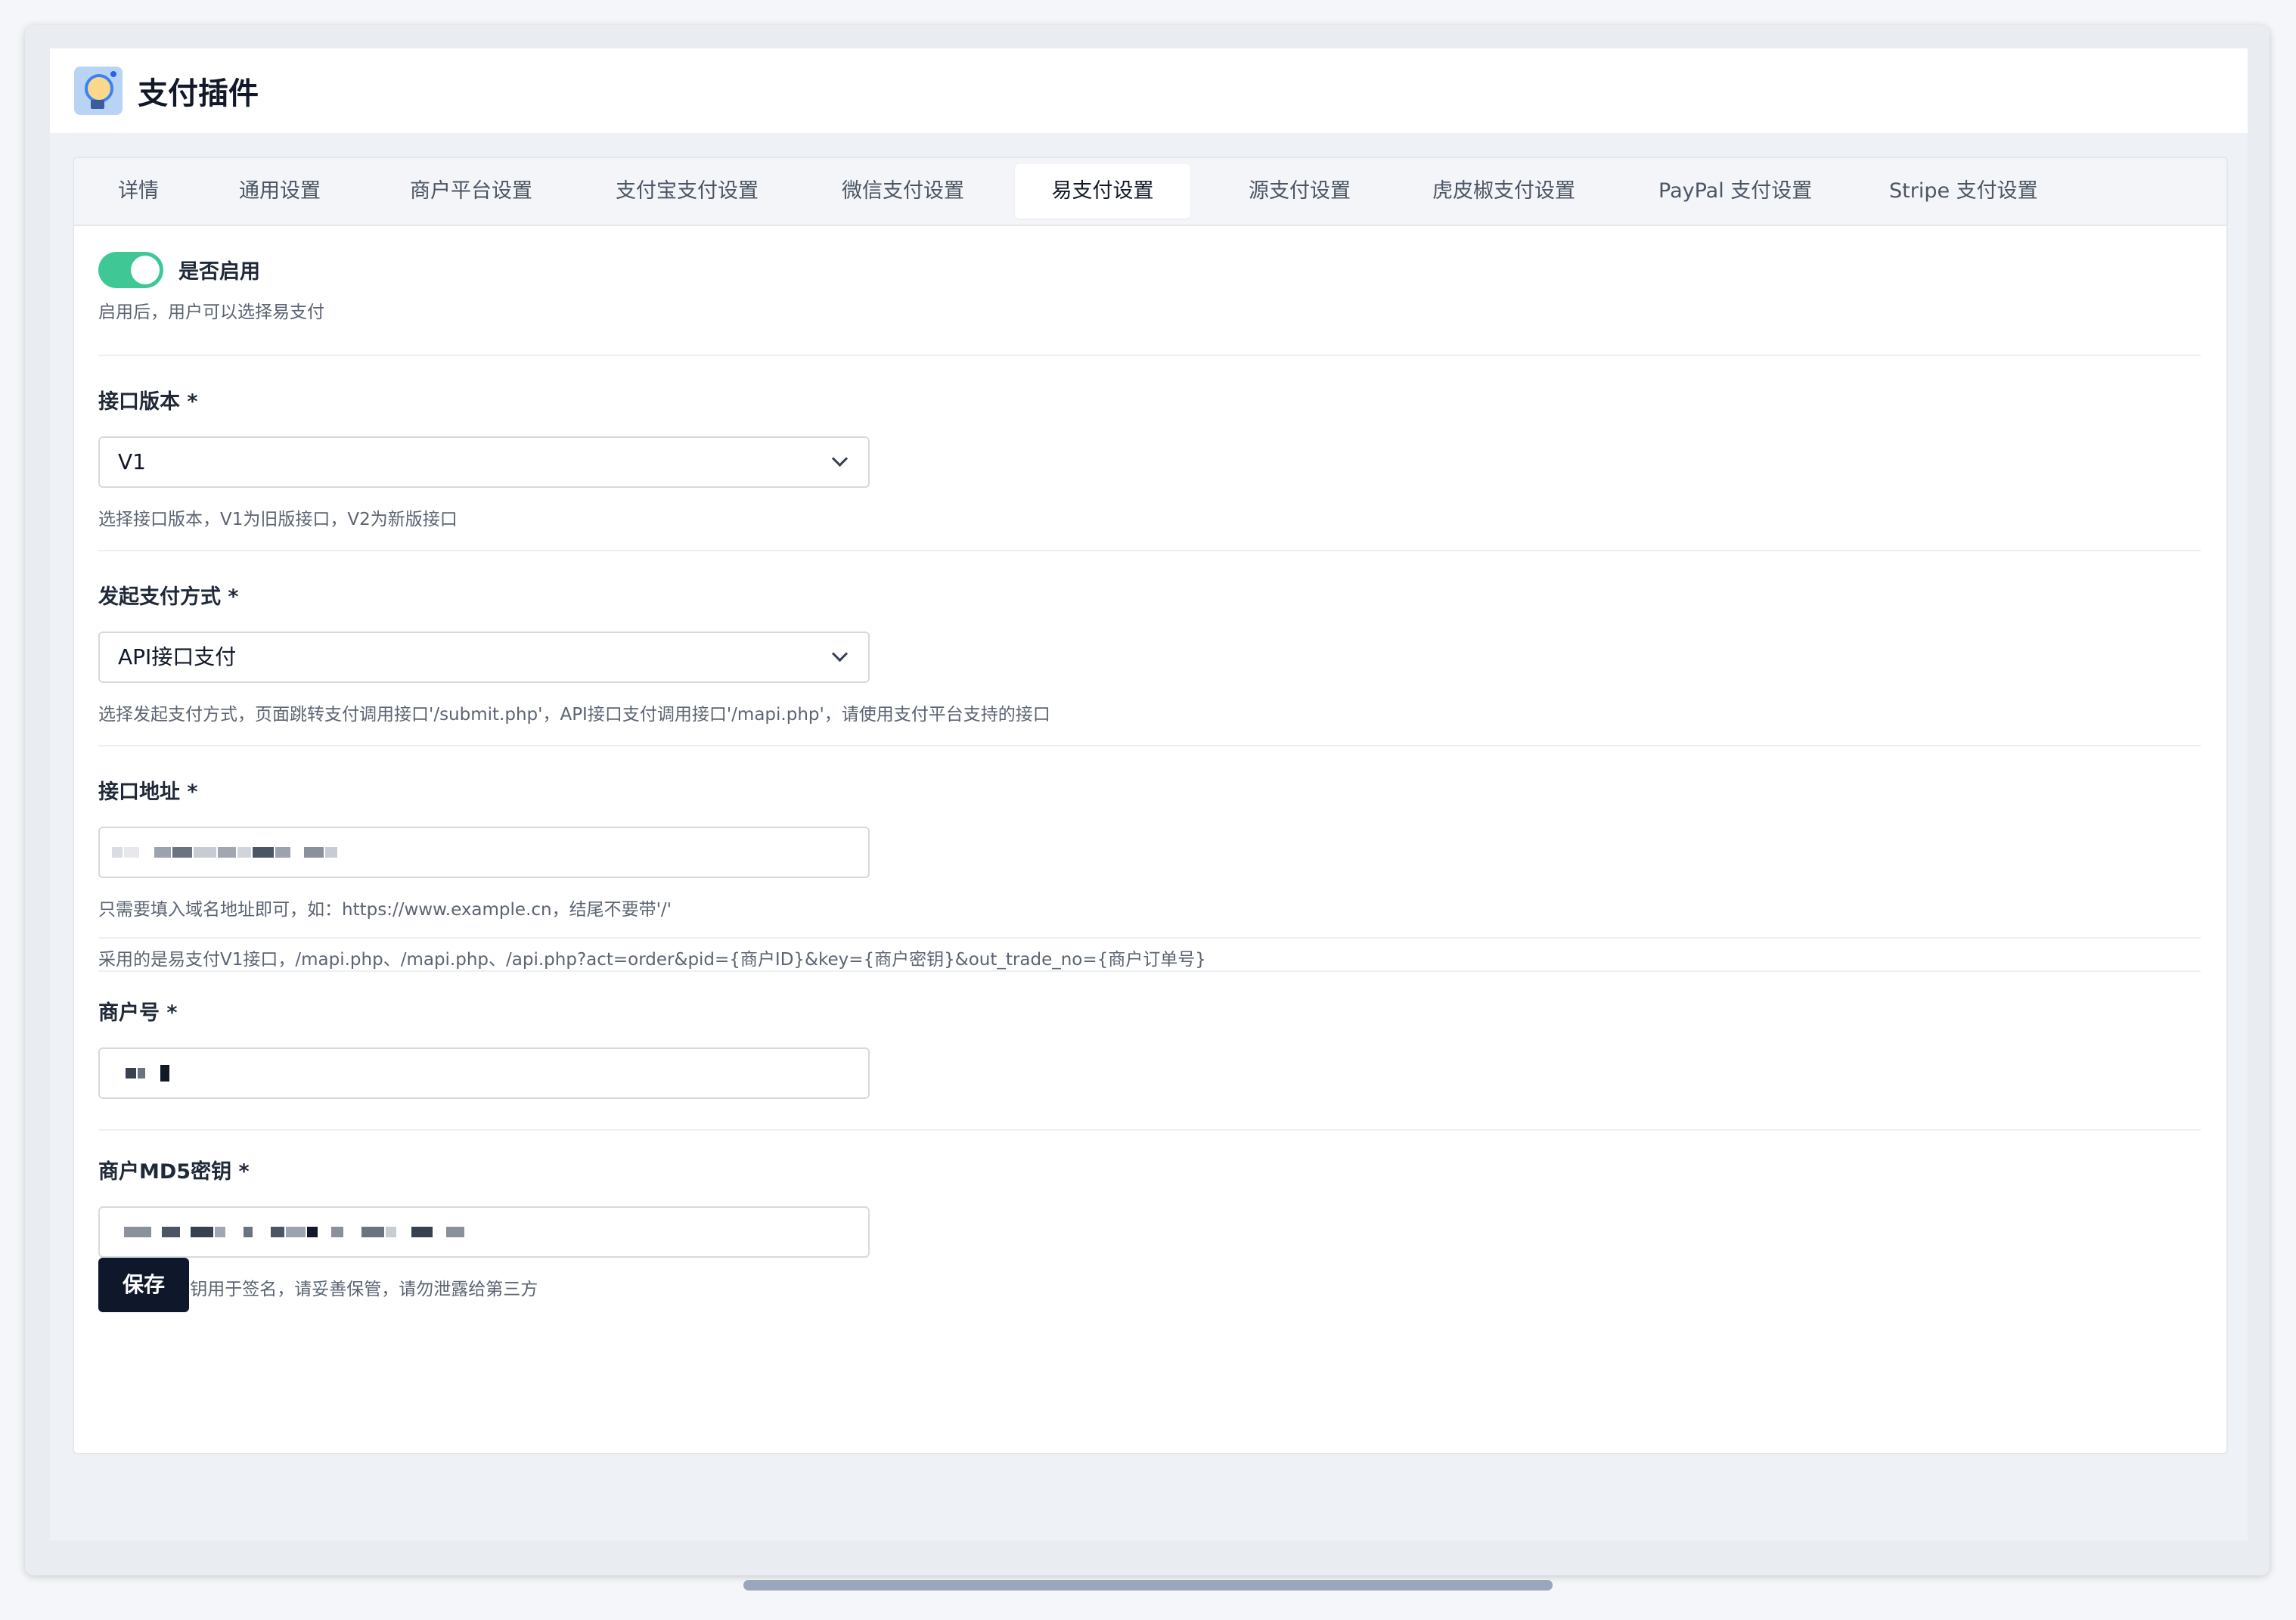  What do you see at coordinates (148, 402) in the screenshot?
I see `api-version-label: 接口版本 *` at bounding box center [148, 402].